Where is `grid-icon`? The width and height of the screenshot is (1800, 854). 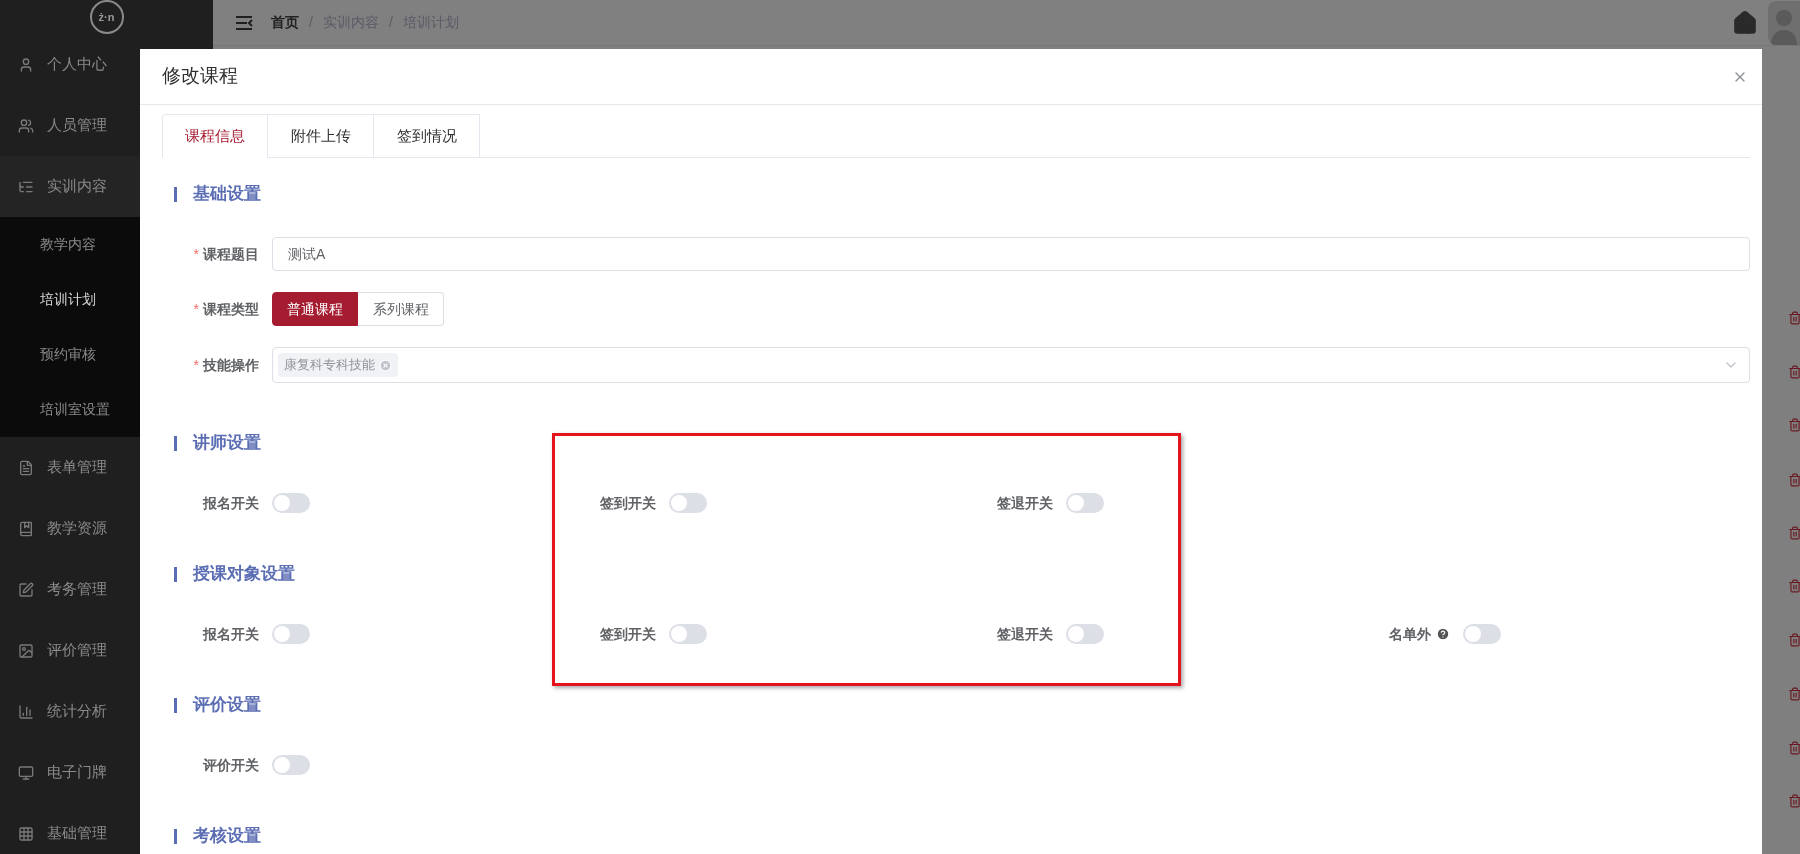 grid-icon is located at coordinates (26, 833).